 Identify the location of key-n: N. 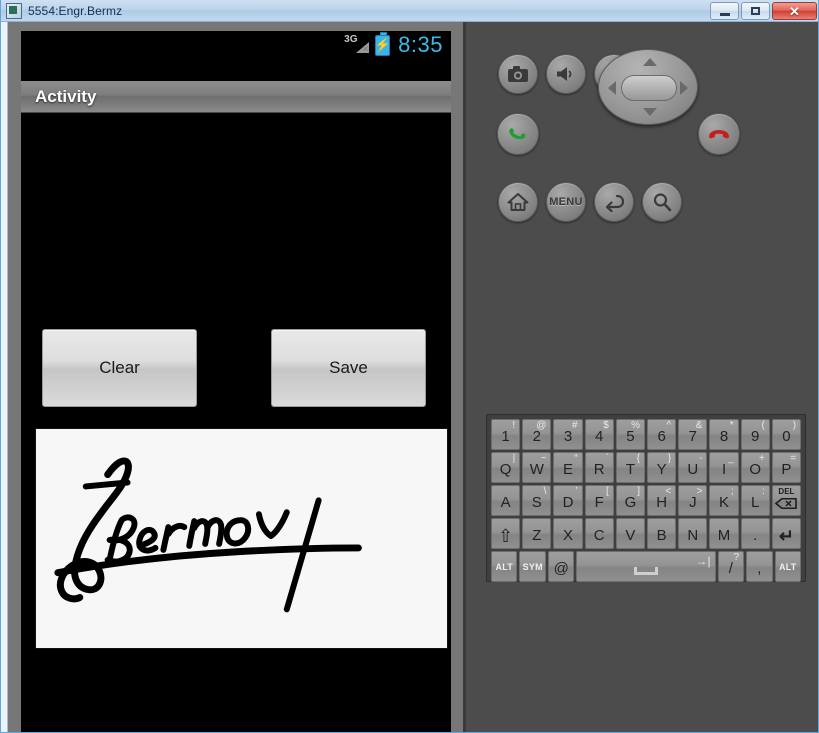
(693, 533).